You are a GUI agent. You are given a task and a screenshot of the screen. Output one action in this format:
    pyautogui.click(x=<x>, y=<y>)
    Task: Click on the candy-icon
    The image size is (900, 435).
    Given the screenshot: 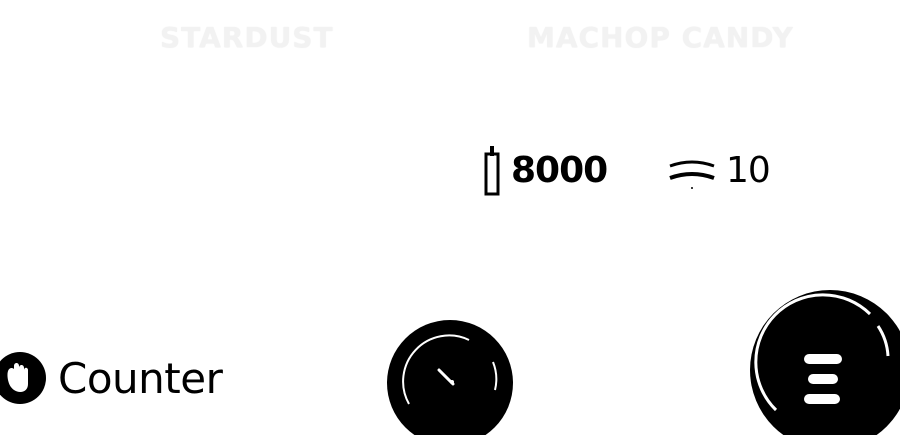 What is the action you would take?
    pyautogui.click(x=692, y=170)
    